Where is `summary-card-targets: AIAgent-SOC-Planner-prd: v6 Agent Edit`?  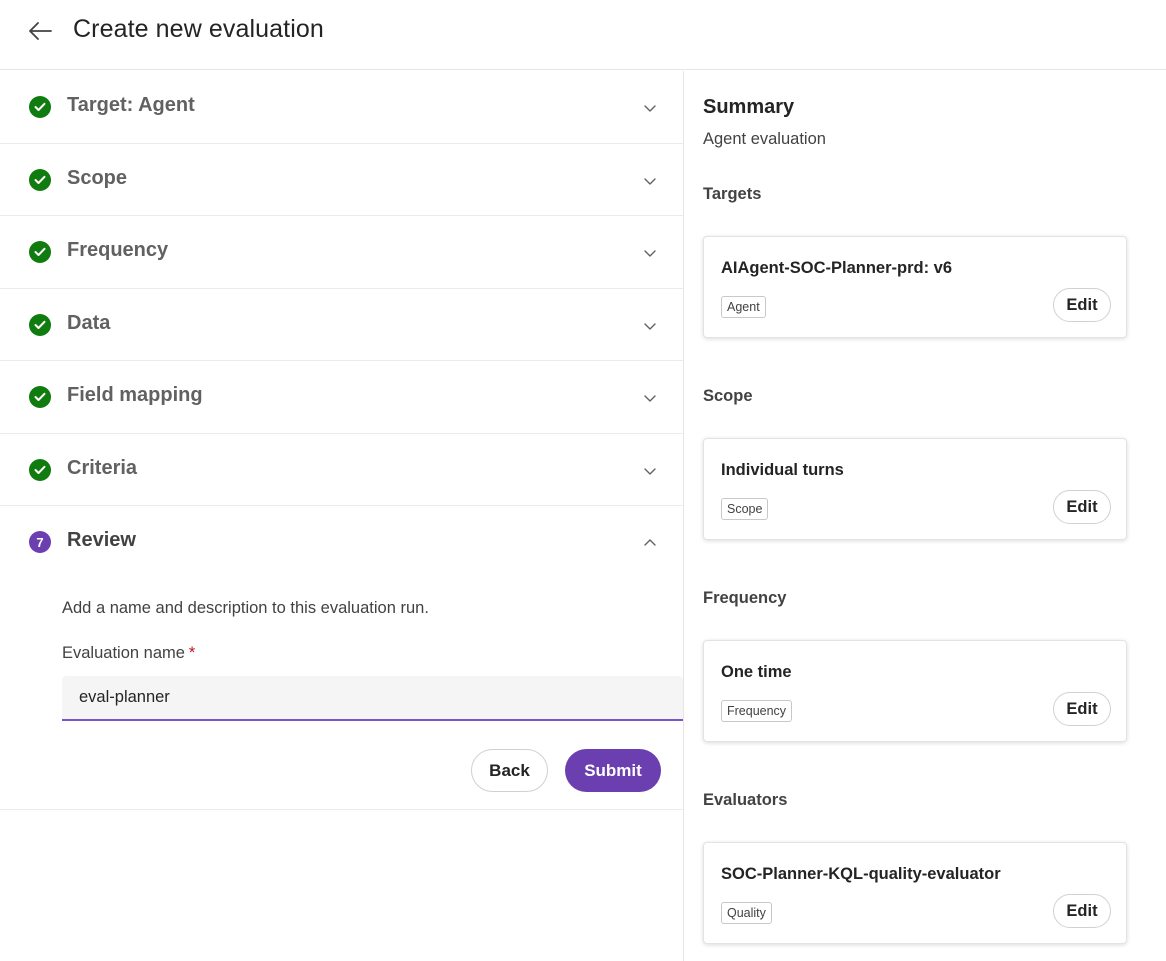
summary-card-targets: AIAgent-SOC-Planner-prd: v6 Agent Edit is located at coordinates (915, 287).